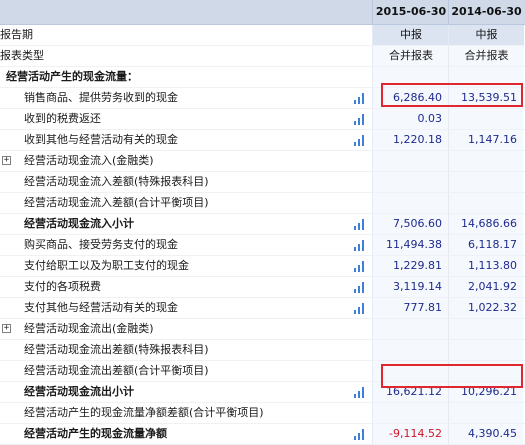  What do you see at coordinates (485, 140) in the screenshot?
I see `value-cell: 1,147.16` at bounding box center [485, 140].